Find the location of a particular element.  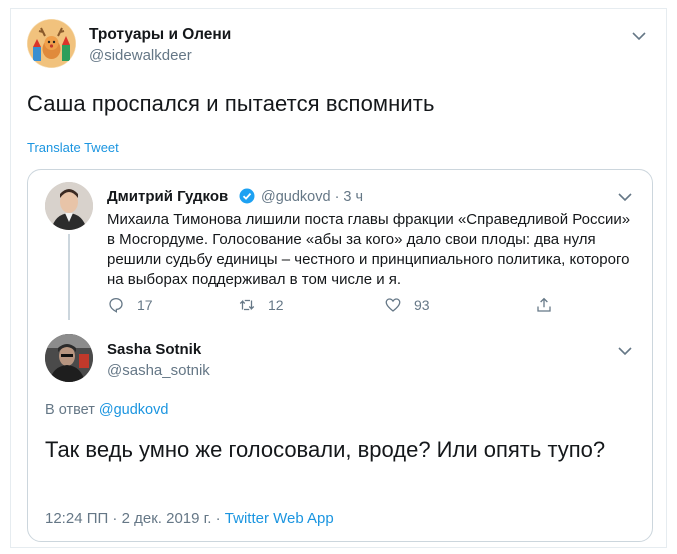

retweet-icon is located at coordinates (247, 305).